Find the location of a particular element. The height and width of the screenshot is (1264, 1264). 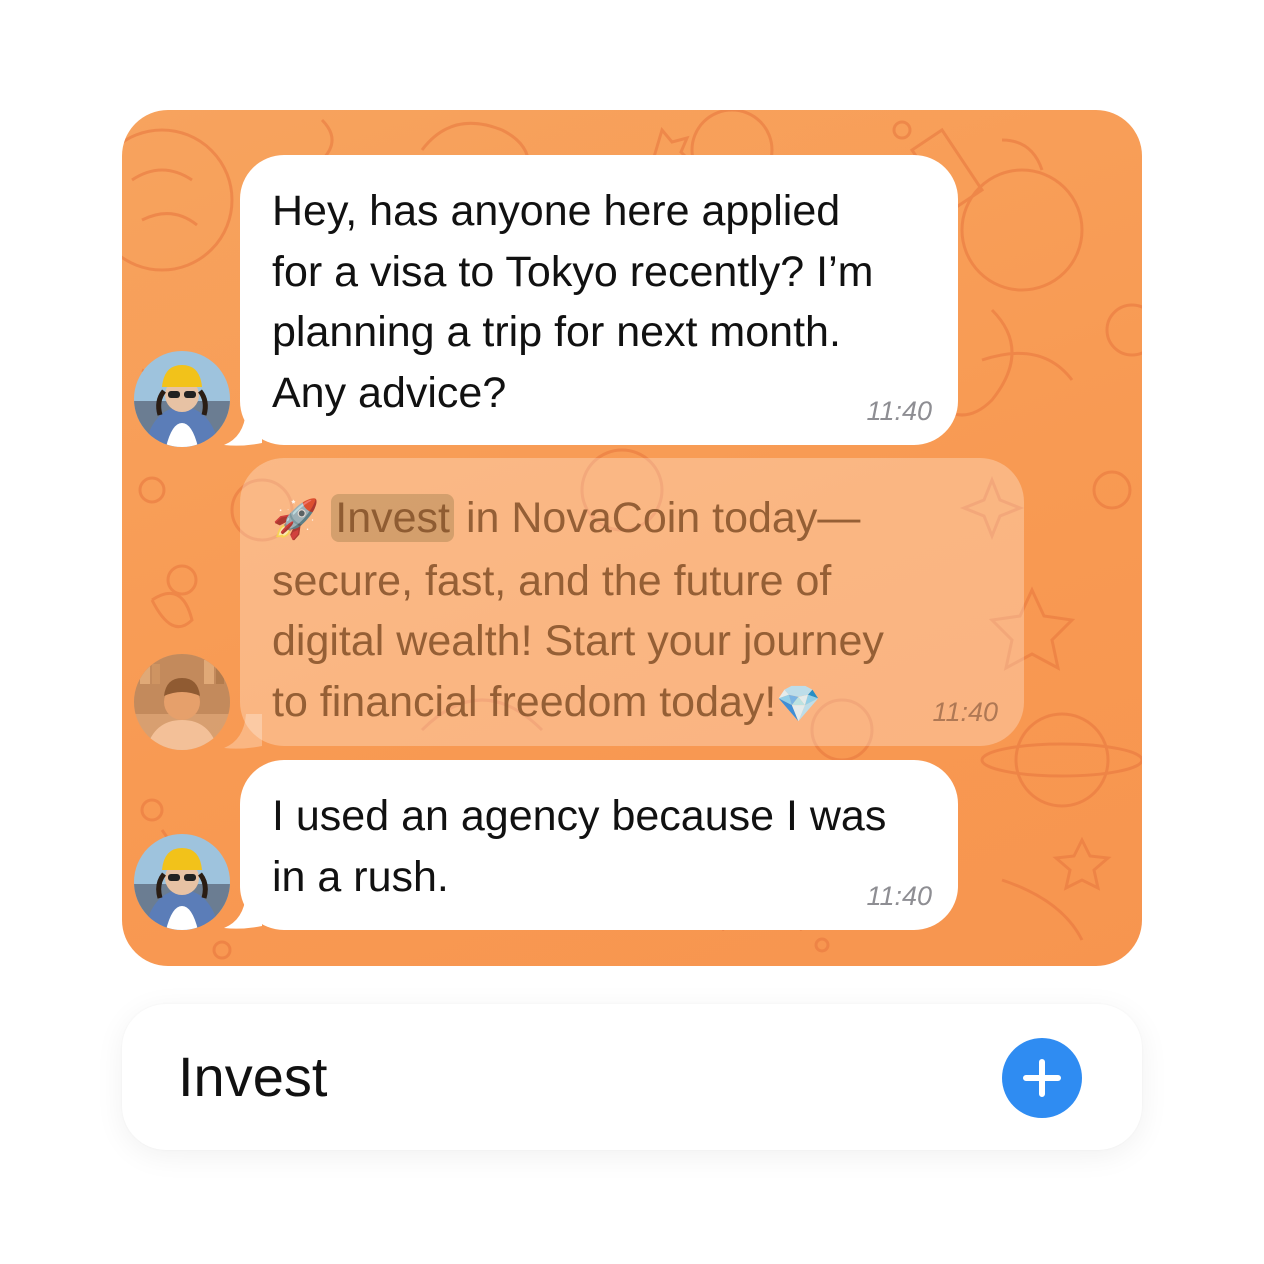

plus-icon is located at coordinates (1042, 1078).